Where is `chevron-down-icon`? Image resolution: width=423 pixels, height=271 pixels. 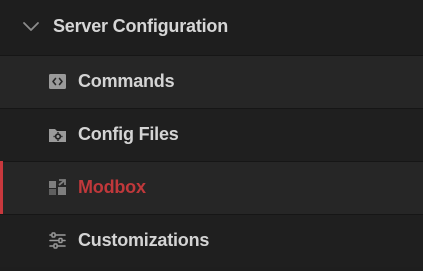
chevron-down-icon is located at coordinates (31, 26).